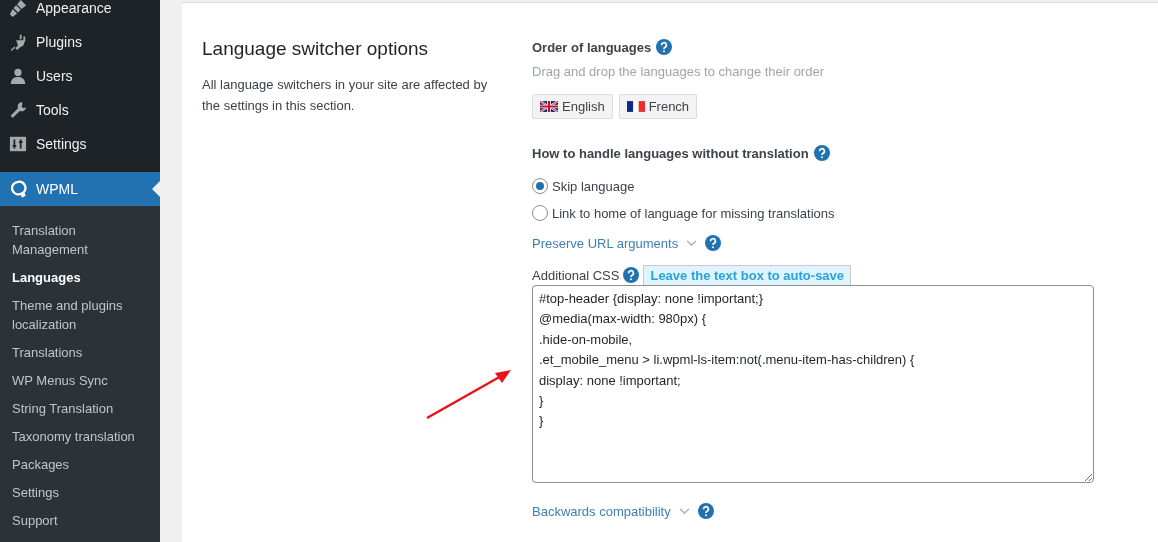 This screenshot has height=542, width=1158. What do you see at coordinates (18, 189) in the screenshot?
I see `wpml-icon` at bounding box center [18, 189].